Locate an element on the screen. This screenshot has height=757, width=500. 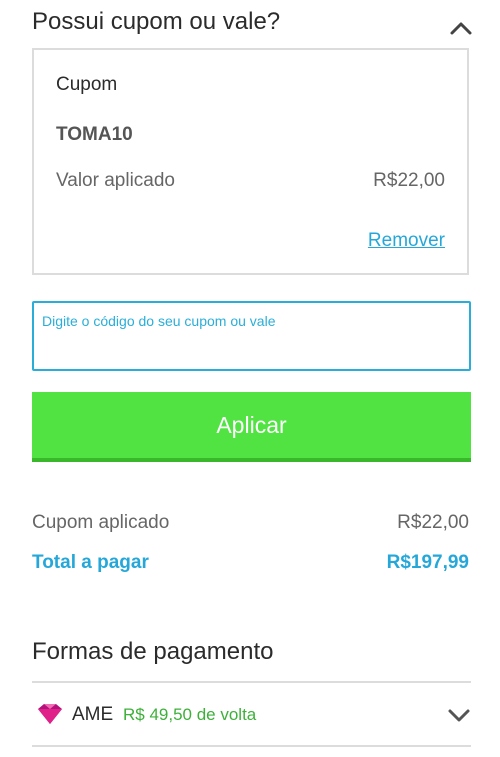
total-value: R$197,99 is located at coordinates (427, 562).